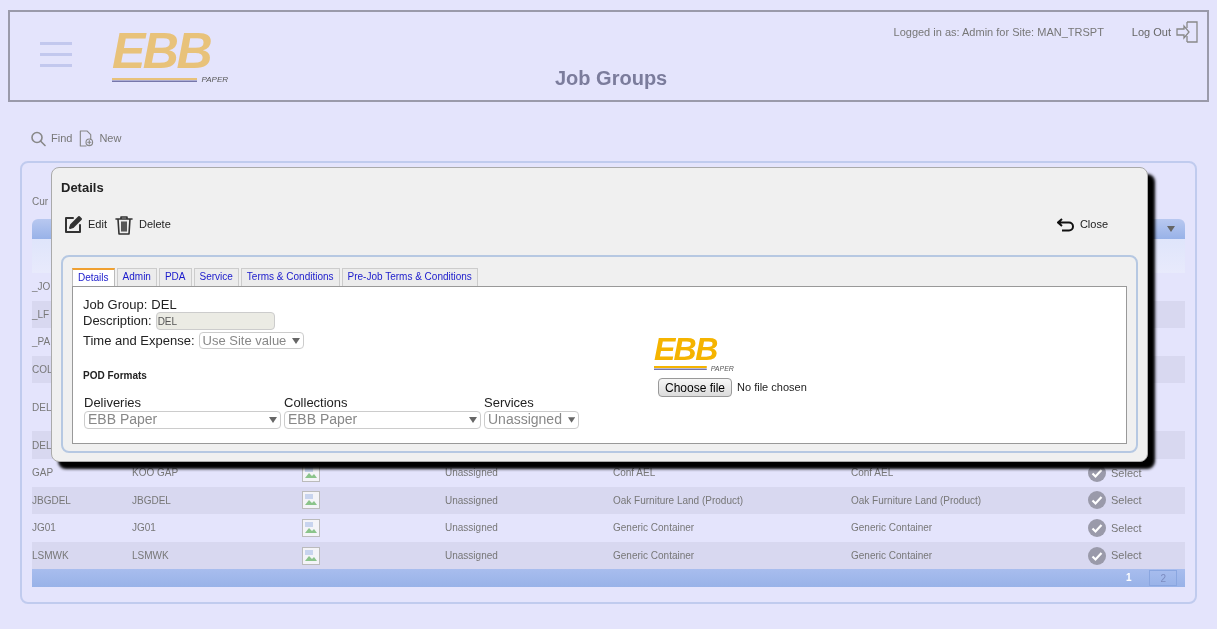  Describe the element at coordinates (175, 276) in the screenshot. I see `tab: PDA` at that location.